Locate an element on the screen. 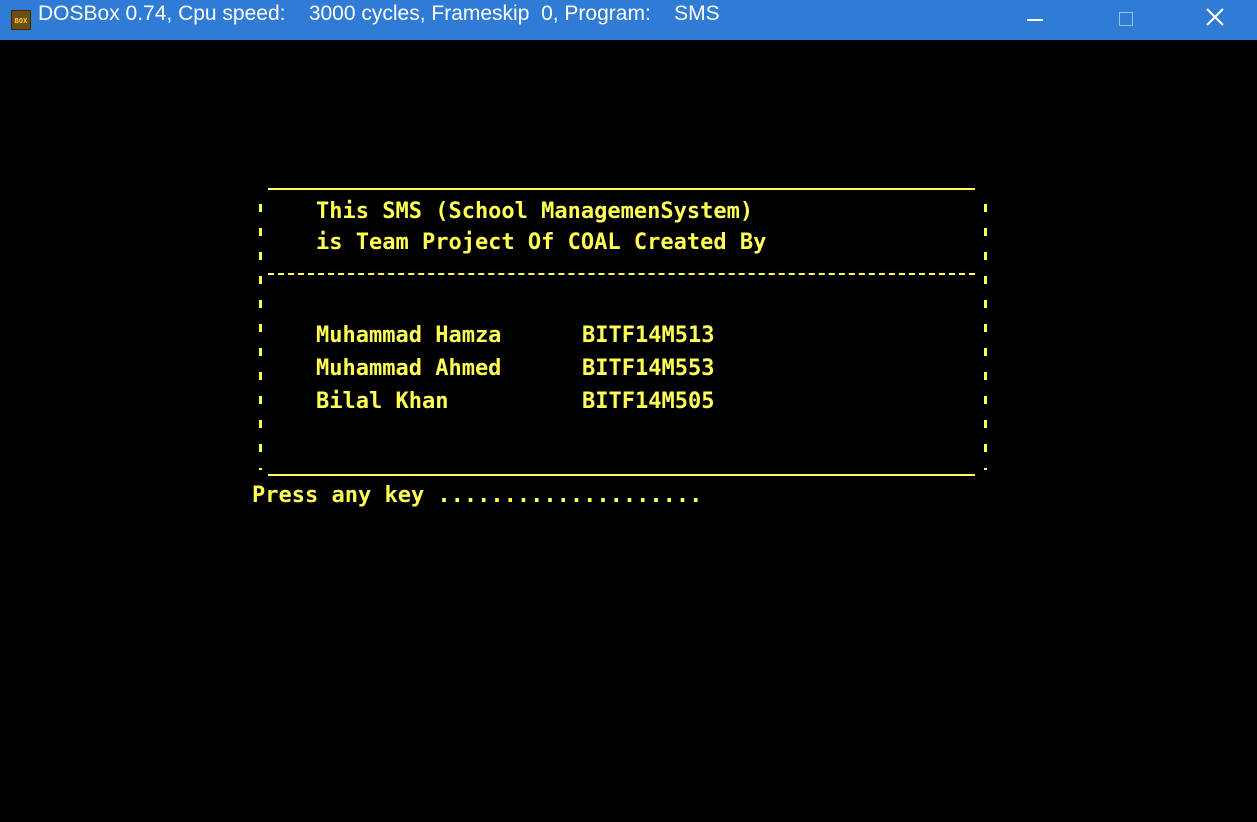 The image size is (1257, 822). minimize-button is located at coordinates (1034, 20).